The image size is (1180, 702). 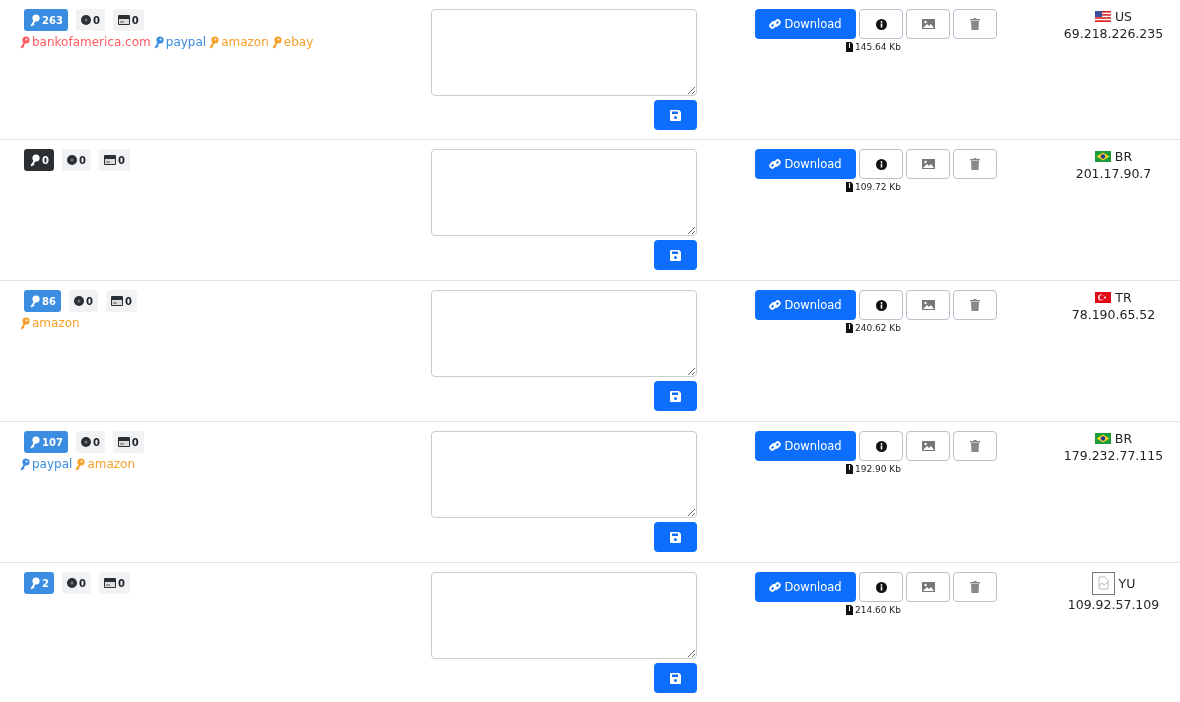 I want to click on file-size: 145.64 Kb, so click(x=873, y=47).